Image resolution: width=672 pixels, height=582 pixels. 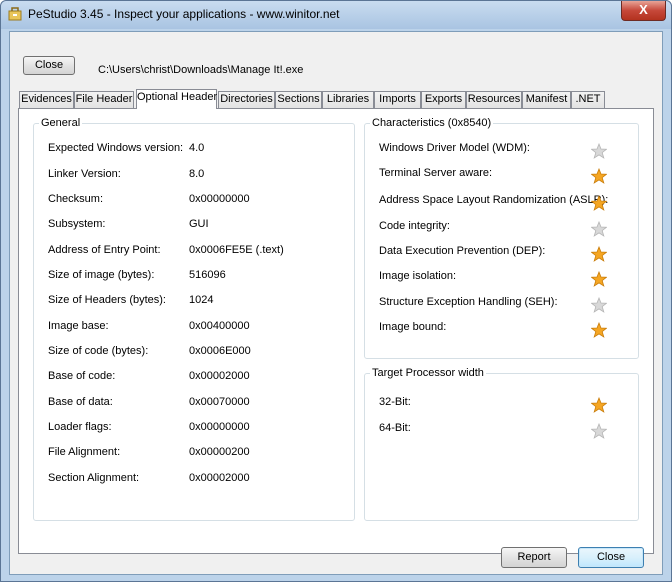 What do you see at coordinates (77, 224) in the screenshot?
I see `general-row-label: Subsystem:` at bounding box center [77, 224].